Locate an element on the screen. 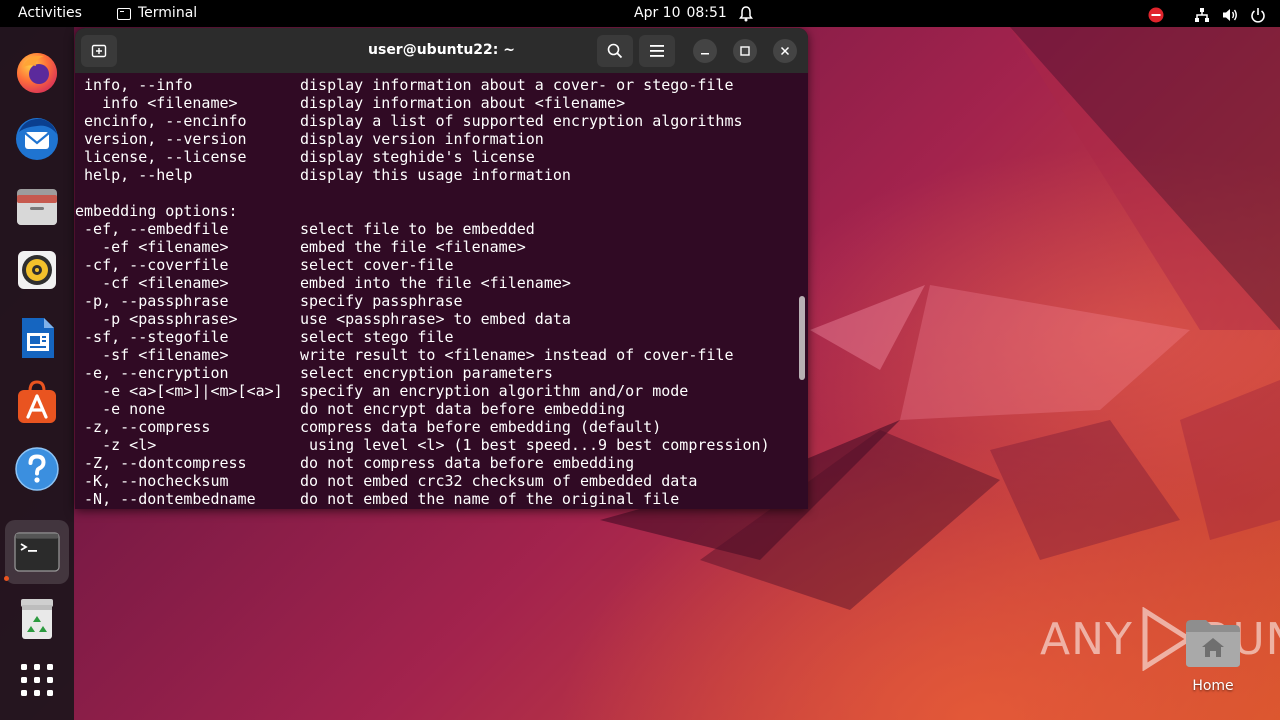 This screenshot has width=1280, height=720. maximize-icon is located at coordinates (745, 51).